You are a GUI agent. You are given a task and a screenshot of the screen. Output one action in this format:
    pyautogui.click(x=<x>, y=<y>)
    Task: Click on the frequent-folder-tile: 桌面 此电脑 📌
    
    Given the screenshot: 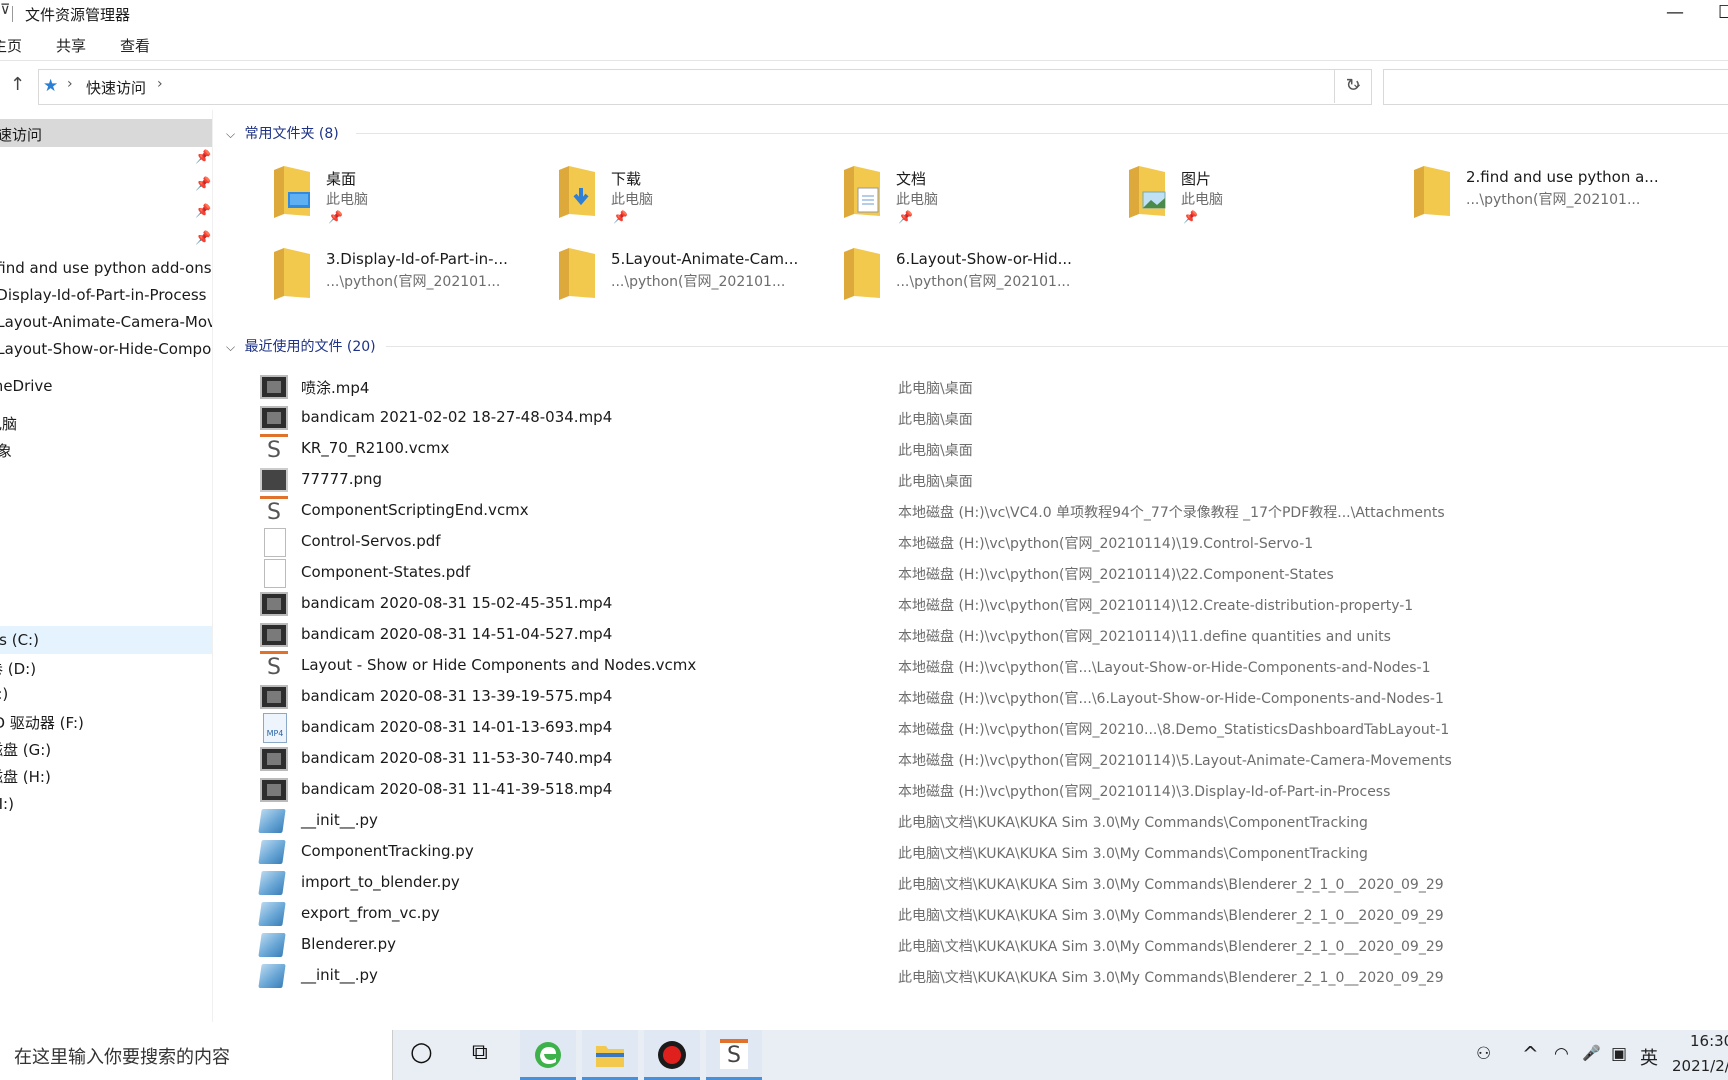 What is the action you would take?
    pyautogui.click(x=412, y=199)
    